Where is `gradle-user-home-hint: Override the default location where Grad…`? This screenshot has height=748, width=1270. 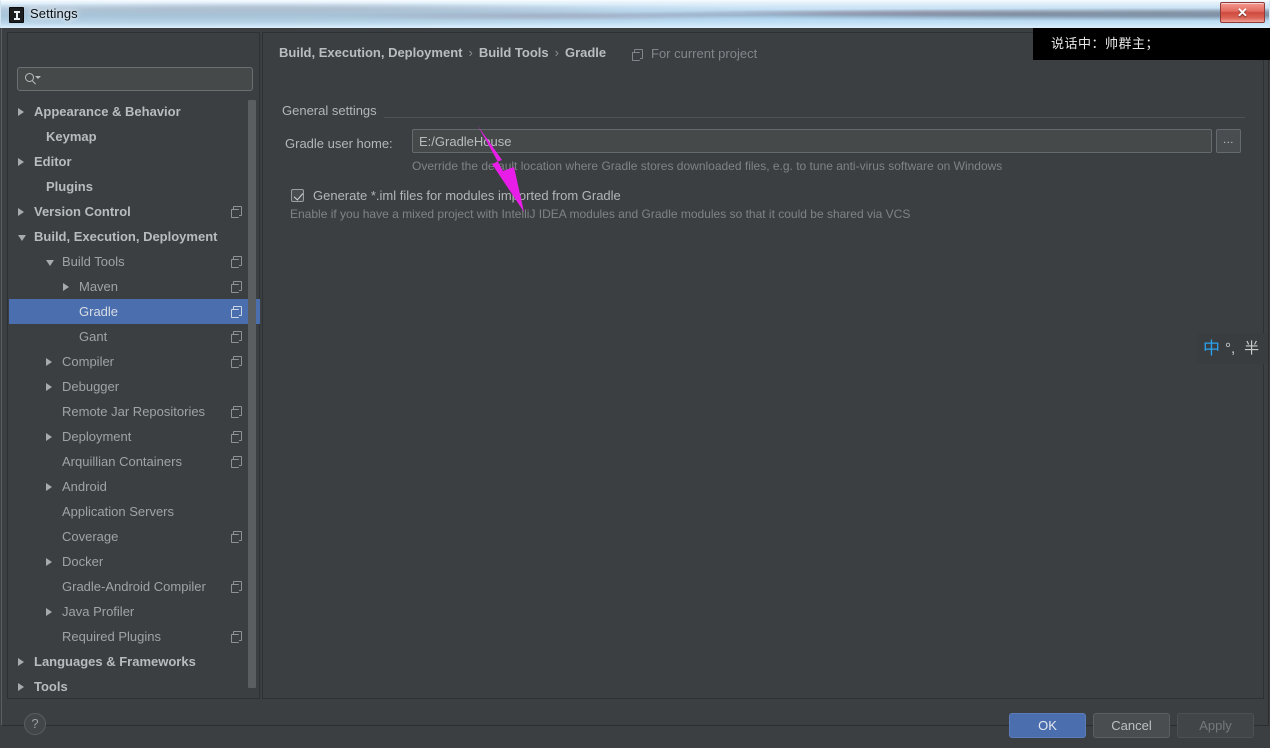 gradle-user-home-hint: Override the default location where Grad… is located at coordinates (707, 166).